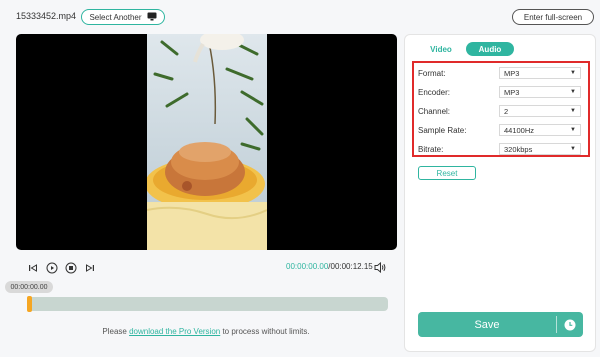 This screenshot has width=600, height=357. Describe the element at coordinates (29, 287) in the screenshot. I see `playhead-time-bubble: 00:00:00.00` at that location.